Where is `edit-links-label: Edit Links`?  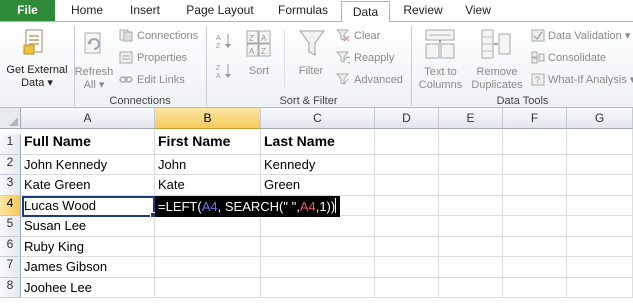 edit-links-label: Edit Links is located at coordinates (161, 80).